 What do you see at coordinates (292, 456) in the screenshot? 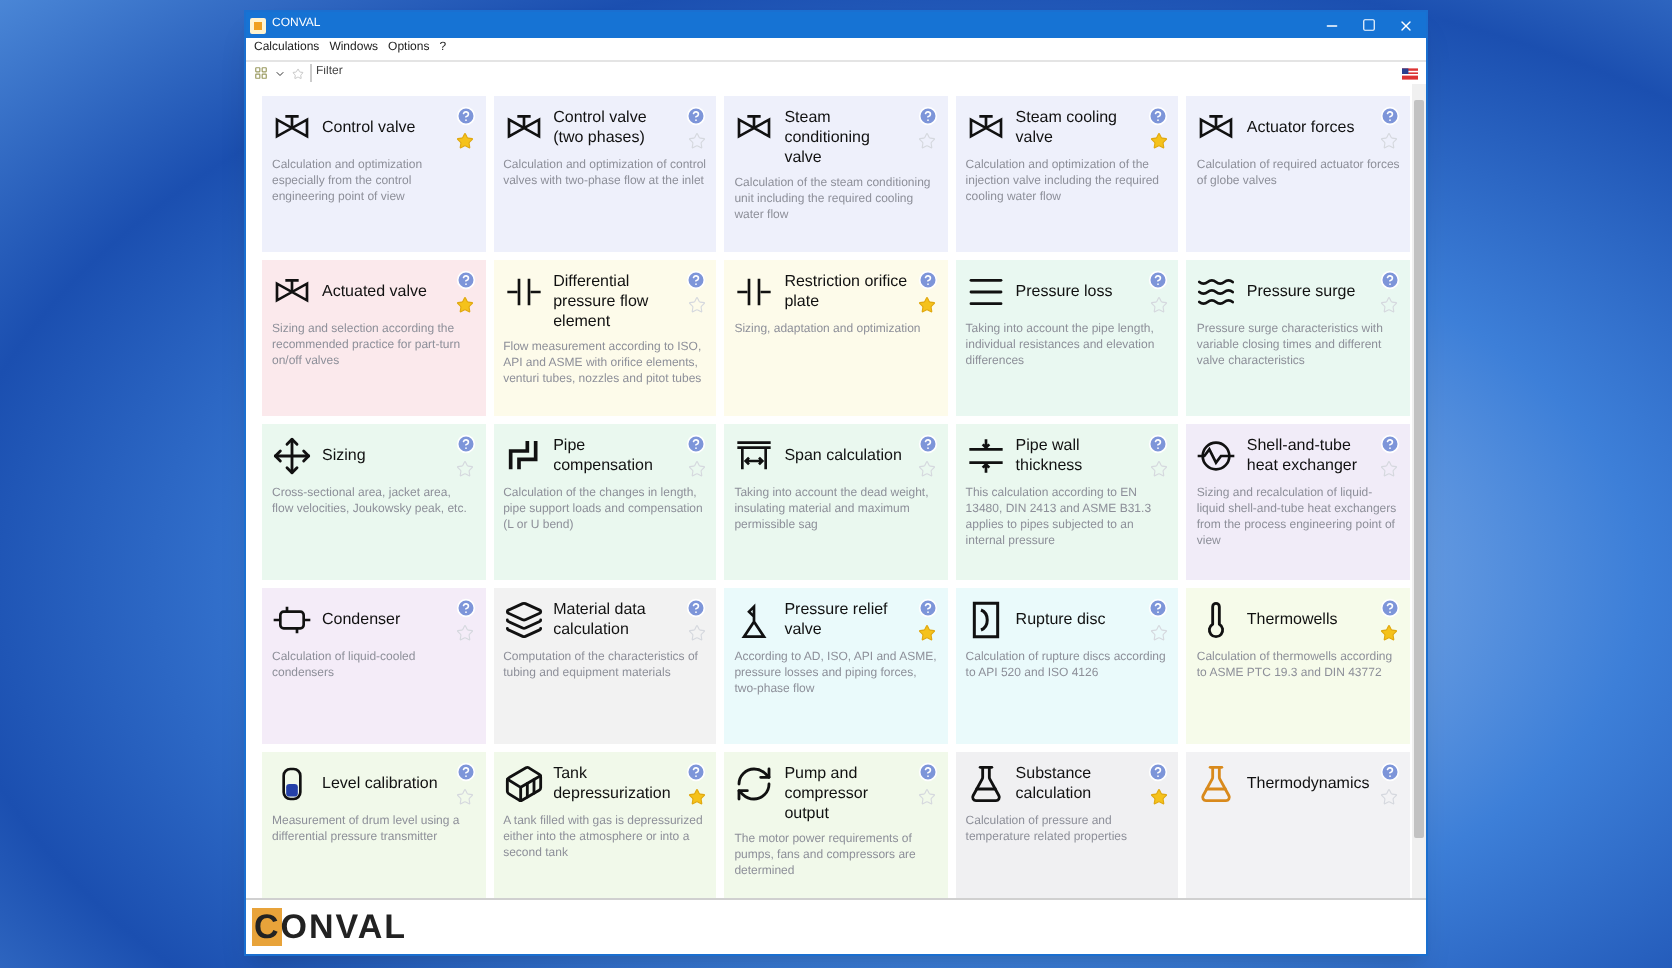
I see `arrows-icon` at bounding box center [292, 456].